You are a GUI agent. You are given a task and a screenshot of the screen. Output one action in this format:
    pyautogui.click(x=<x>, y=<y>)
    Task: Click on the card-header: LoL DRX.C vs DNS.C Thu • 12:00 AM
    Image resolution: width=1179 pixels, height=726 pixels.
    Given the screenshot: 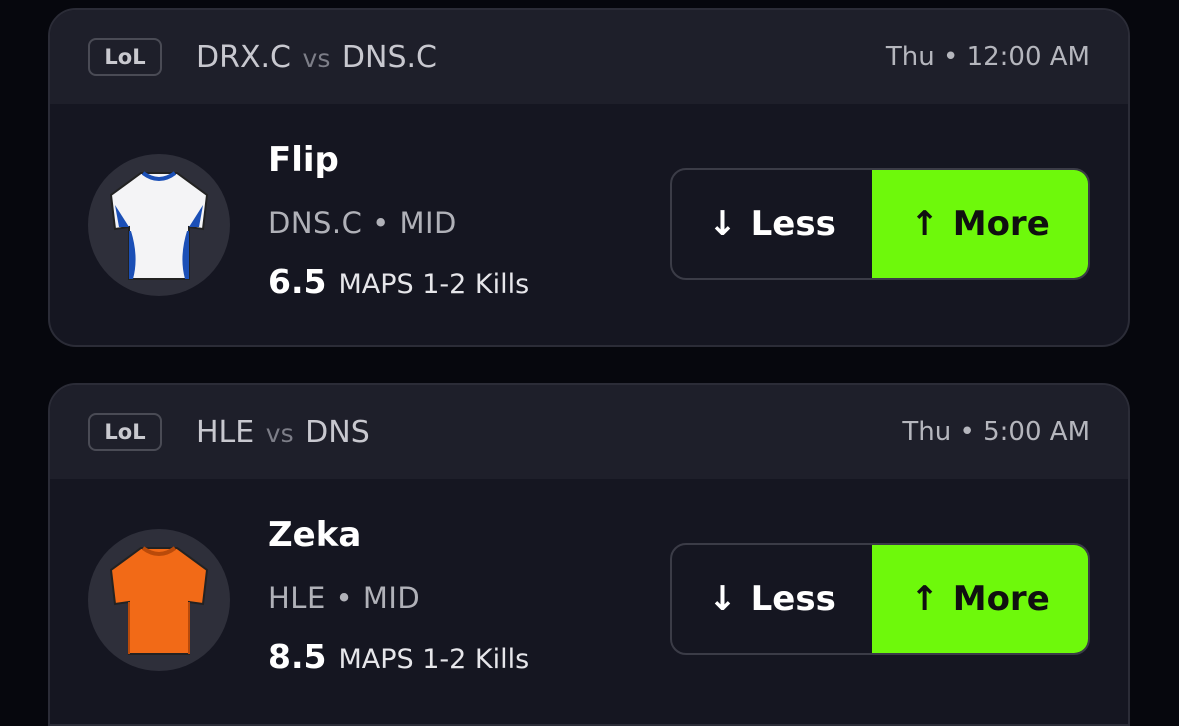 What is the action you would take?
    pyautogui.click(x=589, y=57)
    